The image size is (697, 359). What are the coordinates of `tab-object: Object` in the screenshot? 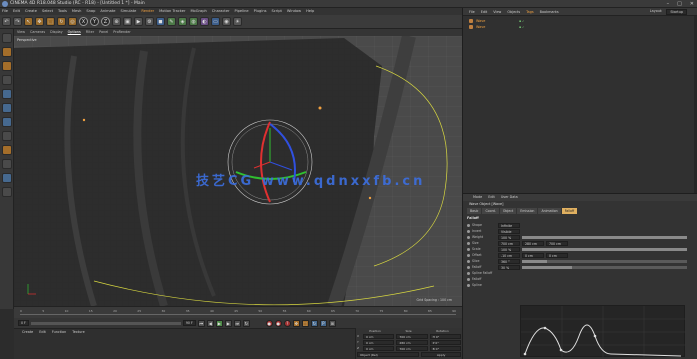 It's located at (508, 211).